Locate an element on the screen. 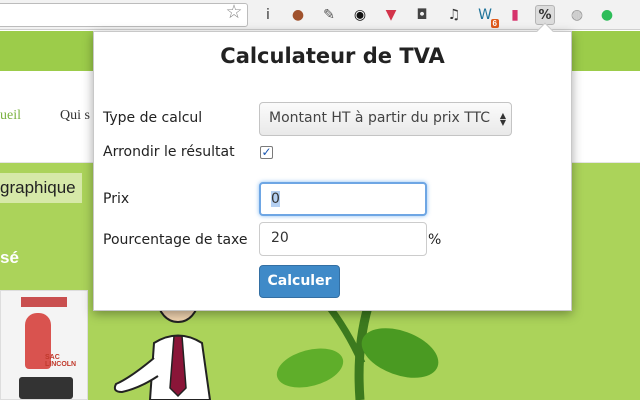  checkmark-icon: ✓ is located at coordinates (266, 152).